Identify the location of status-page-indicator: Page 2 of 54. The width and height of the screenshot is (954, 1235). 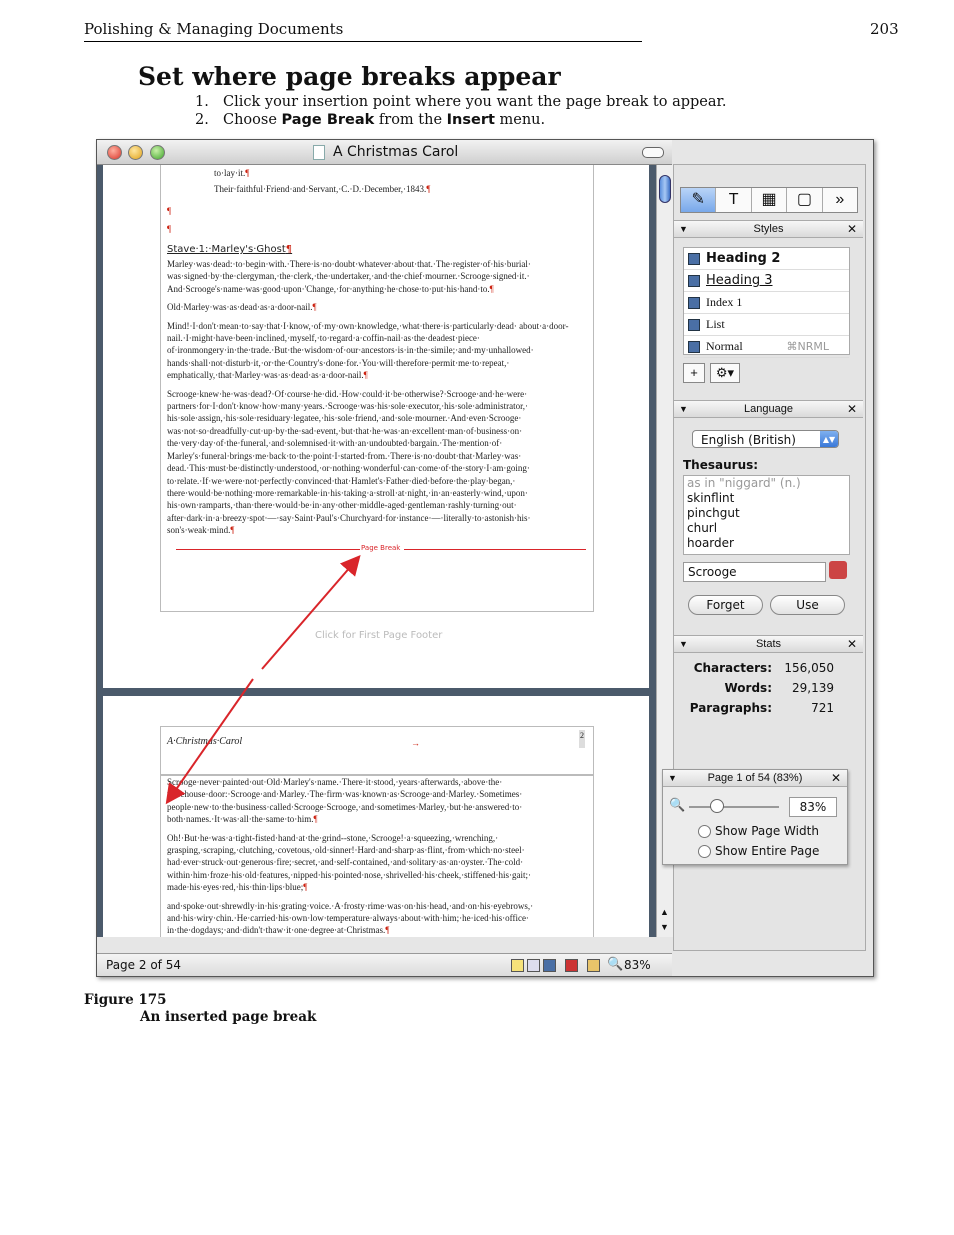
(143, 965).